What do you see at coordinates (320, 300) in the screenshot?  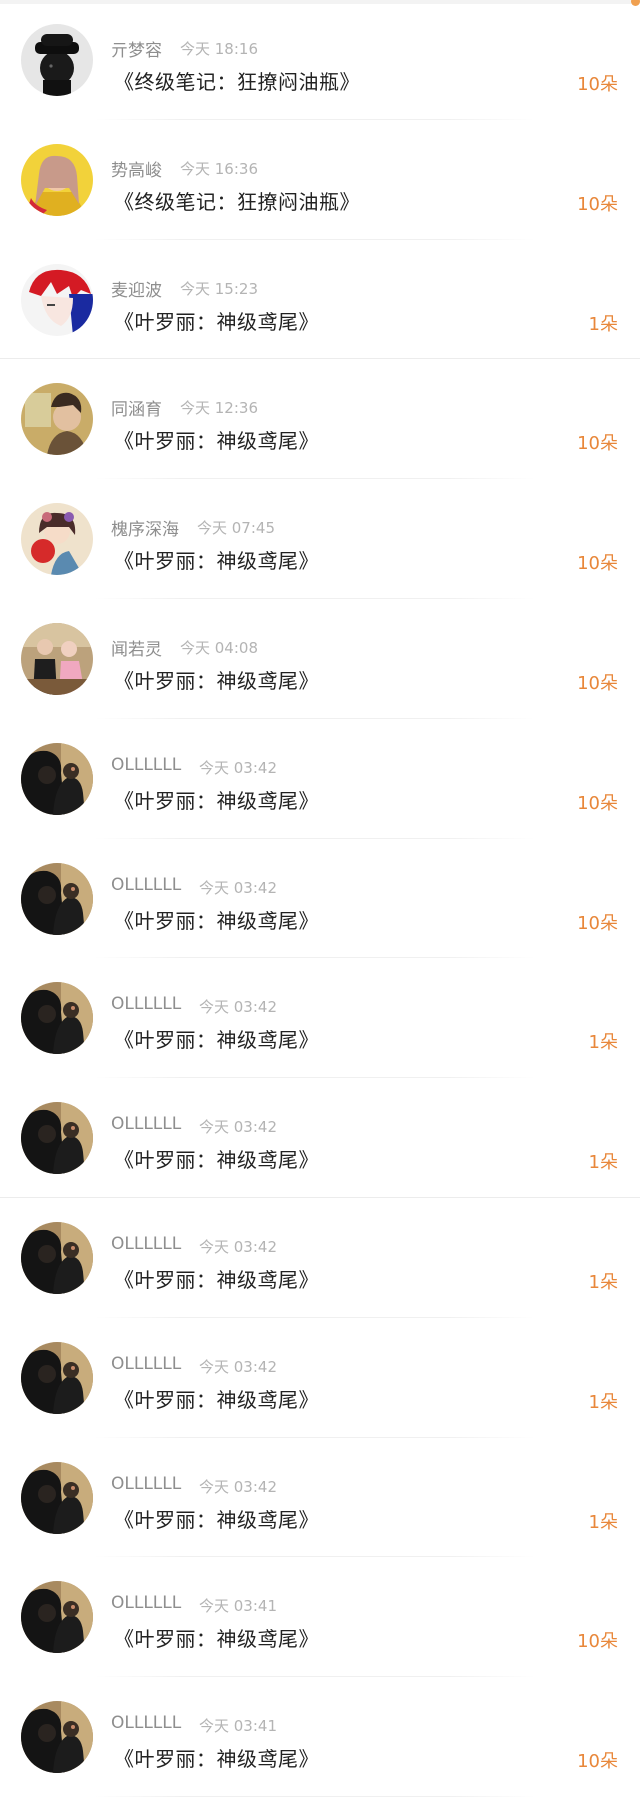 I see `gift-record-row: 麦迎波 今天 15:23 《叶罗丽：神级鸢尾》 1朵` at bounding box center [320, 300].